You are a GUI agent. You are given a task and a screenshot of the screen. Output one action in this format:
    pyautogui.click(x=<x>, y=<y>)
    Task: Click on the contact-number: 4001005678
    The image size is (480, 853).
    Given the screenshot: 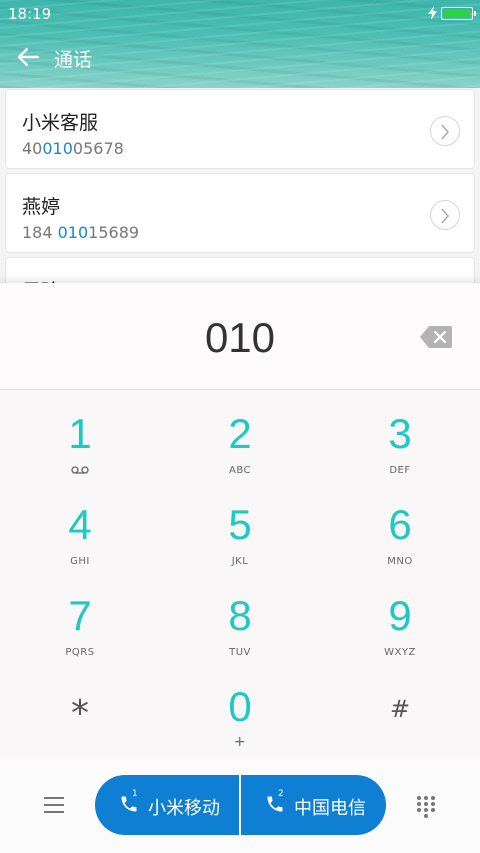 What is the action you would take?
    pyautogui.click(x=73, y=148)
    